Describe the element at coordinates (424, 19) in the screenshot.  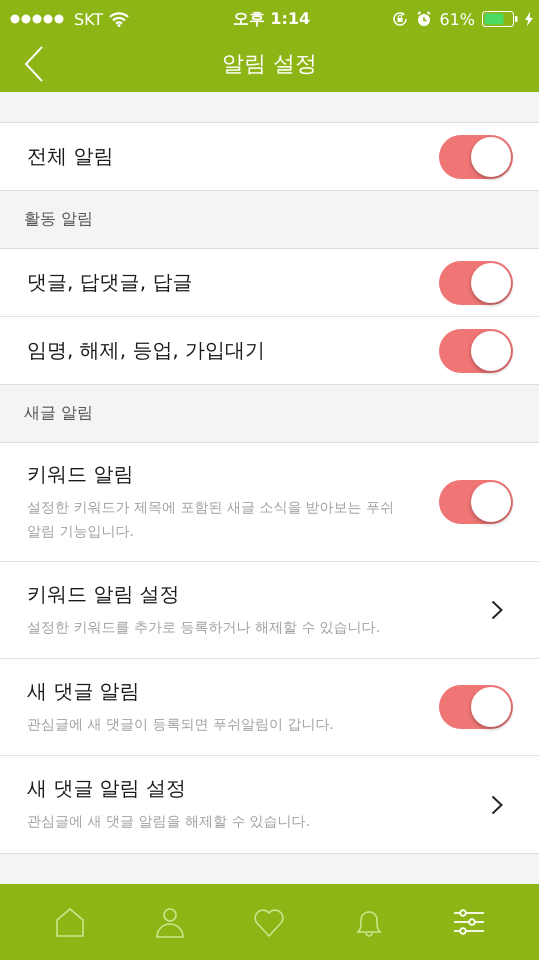
I see `alarm-clock-icon` at that location.